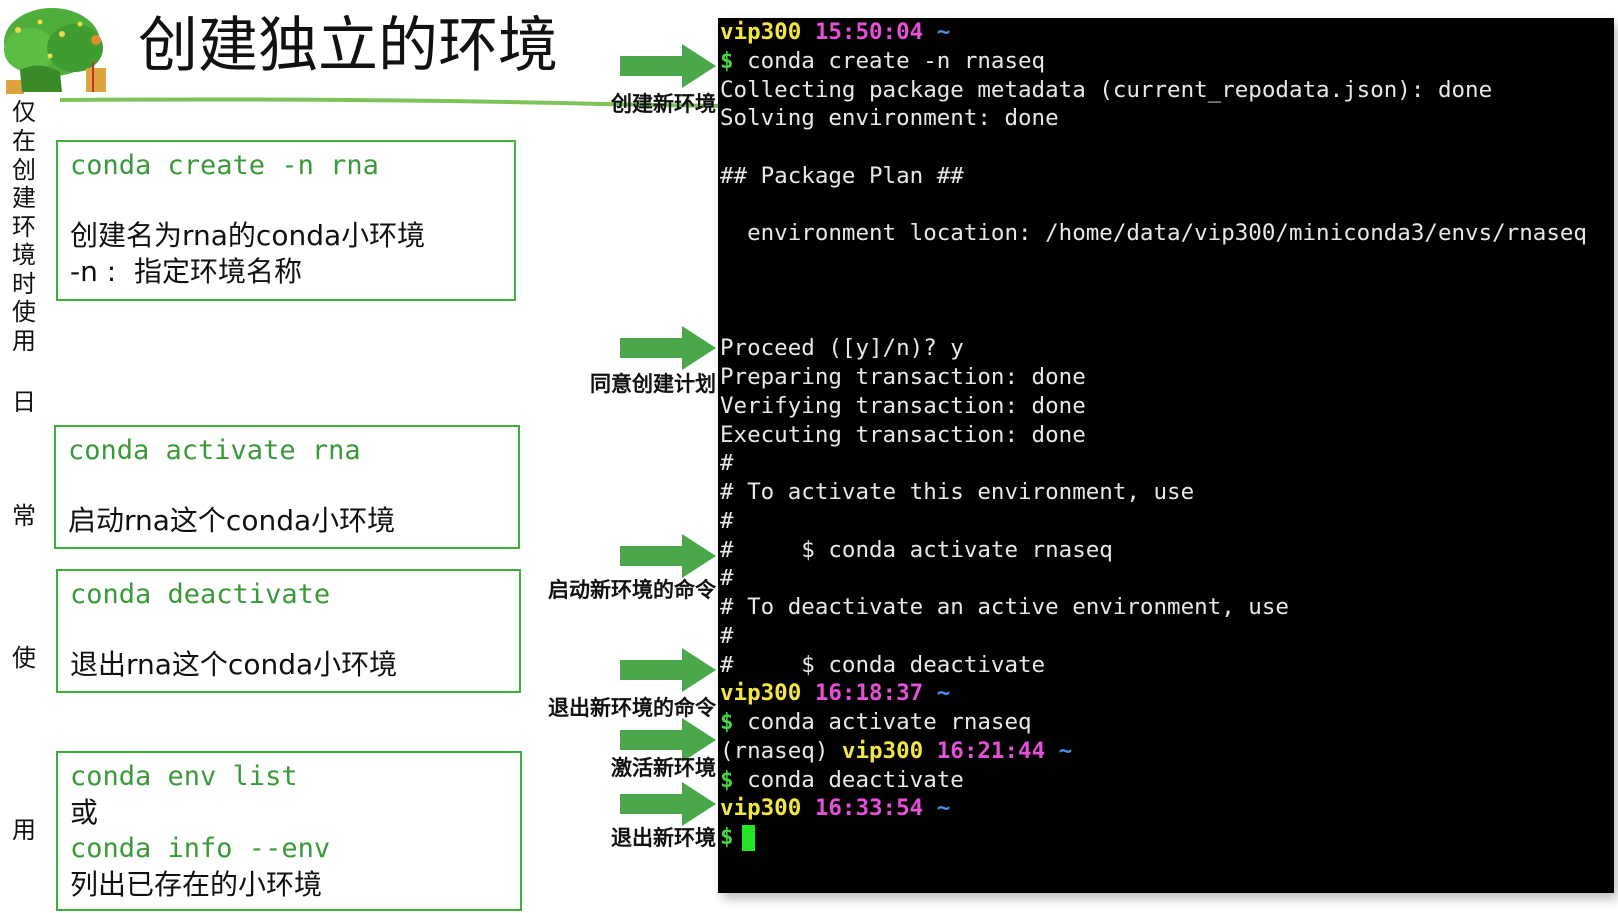 The image size is (1618, 913). Describe the element at coordinates (214, 450) in the screenshot. I see `activate-command: conda activate rna` at that location.